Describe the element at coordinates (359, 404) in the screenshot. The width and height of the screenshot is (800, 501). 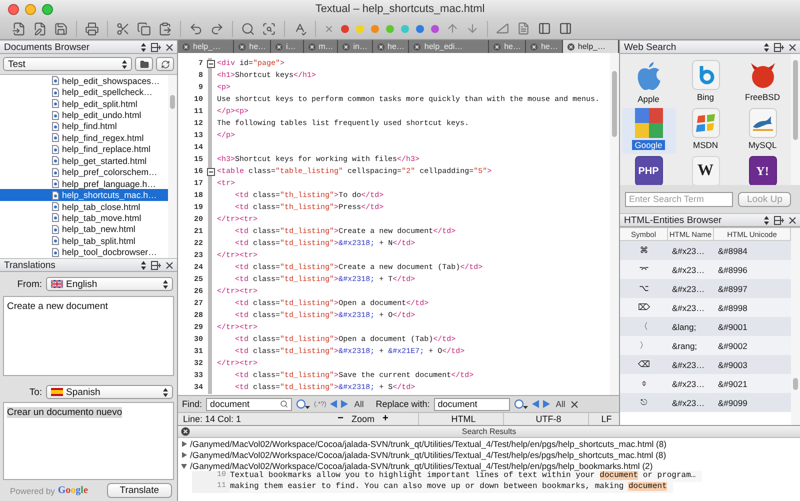
I see `find-all-button: All` at that location.